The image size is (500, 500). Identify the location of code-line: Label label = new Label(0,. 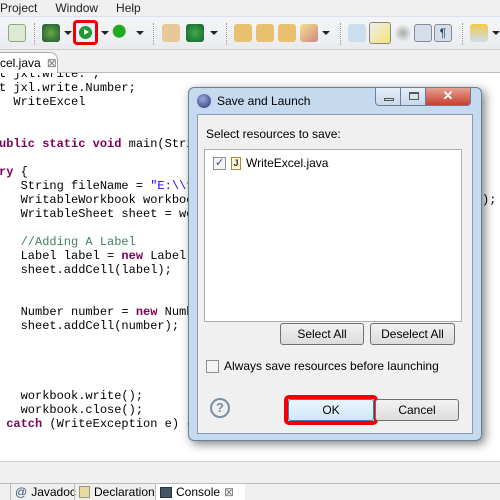
(104, 256).